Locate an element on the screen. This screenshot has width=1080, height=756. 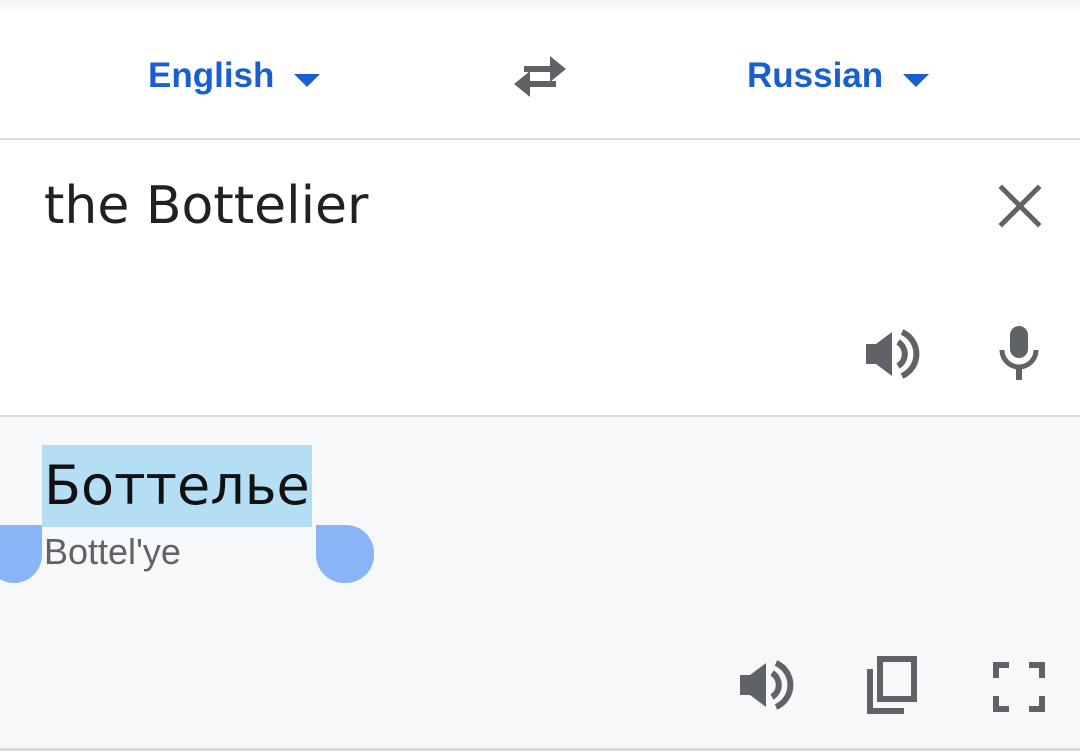
copy-icon is located at coordinates (892, 685).